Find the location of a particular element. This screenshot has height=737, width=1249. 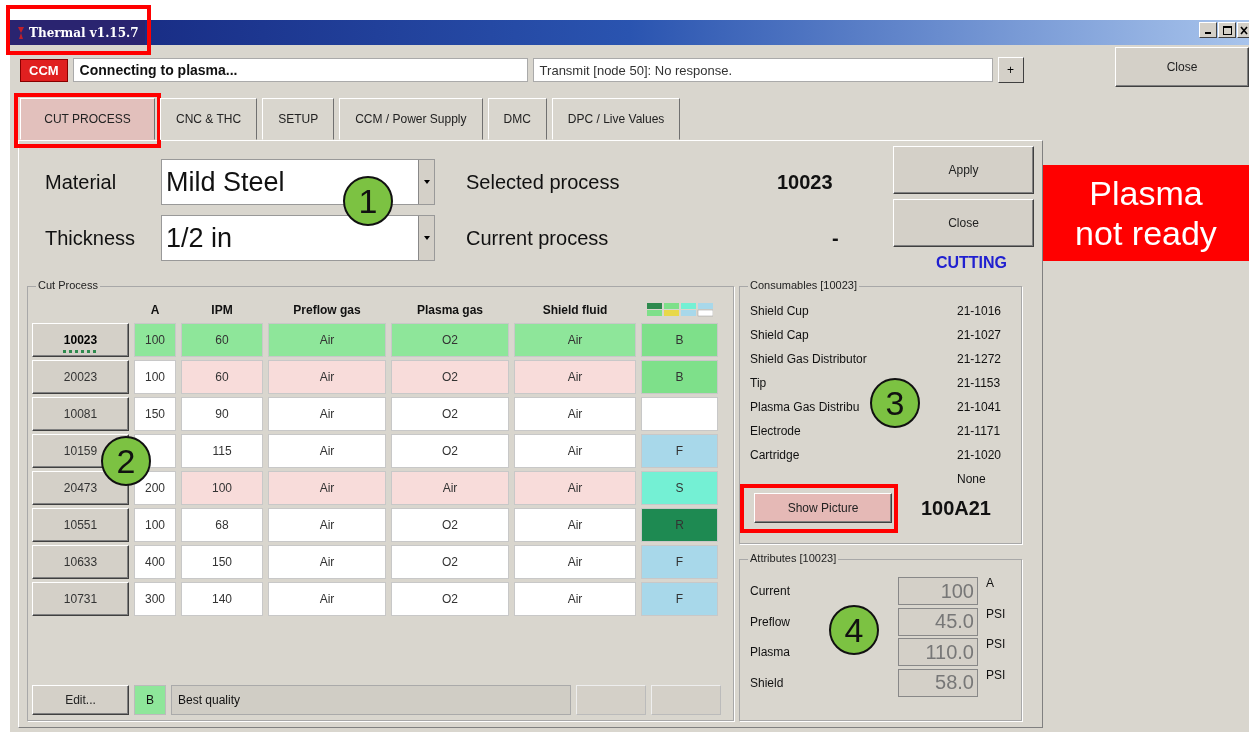

table-cell: 140 is located at coordinates (222, 599).